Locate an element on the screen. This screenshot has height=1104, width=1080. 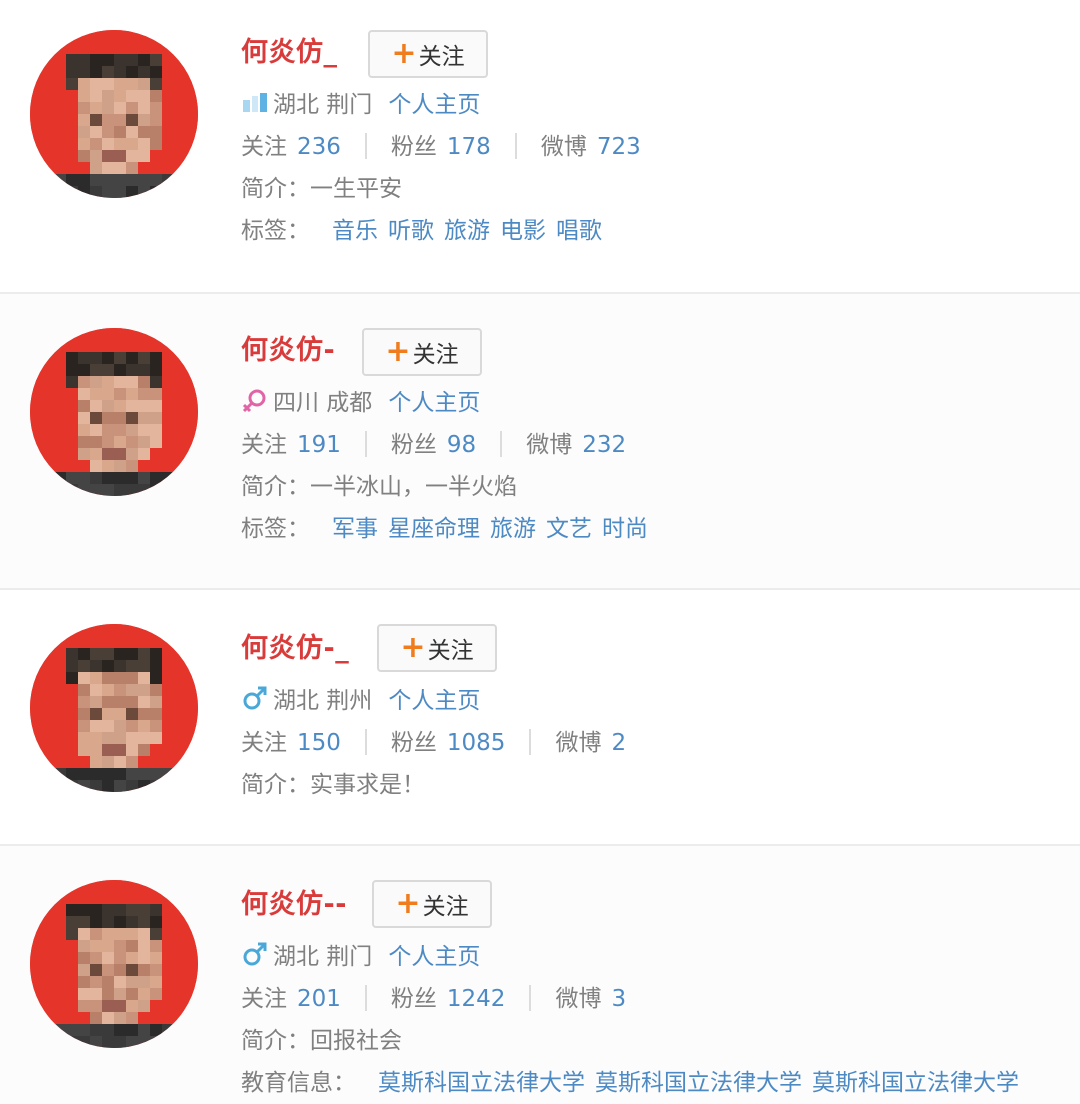
following-count: 236 is located at coordinates (319, 147).